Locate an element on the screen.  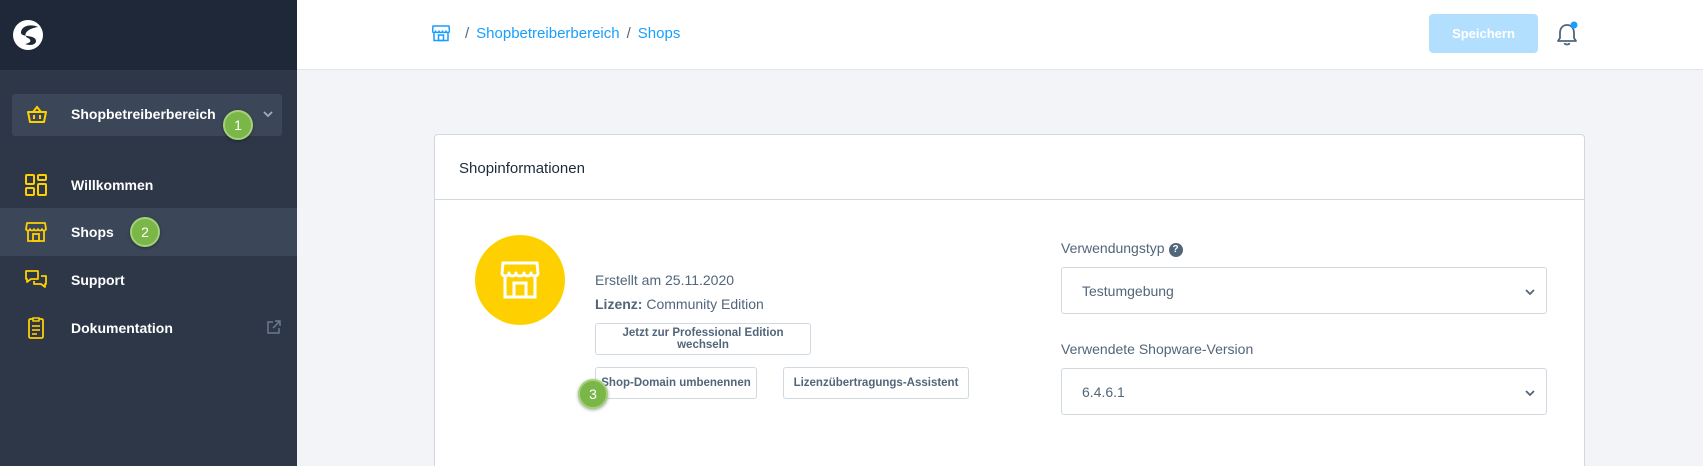
sidebar-item-willkommen: Willkommen is located at coordinates (148, 185).